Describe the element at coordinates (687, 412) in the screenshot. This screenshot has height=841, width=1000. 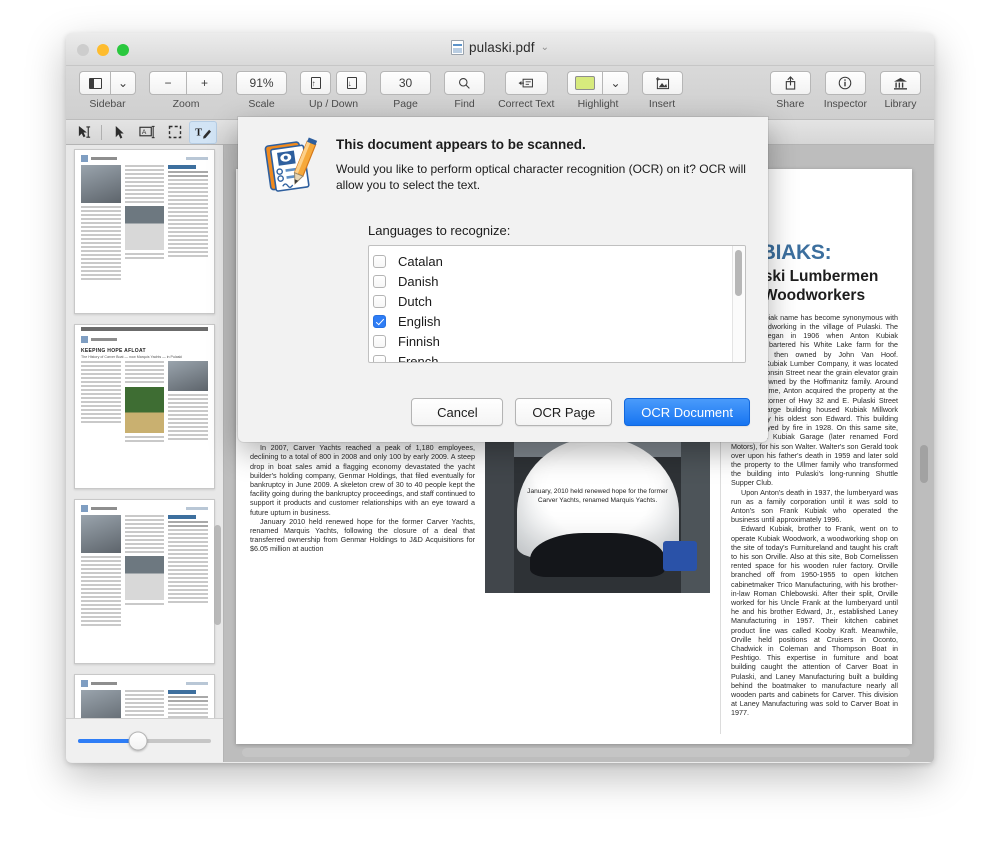
I see `ocr-document-button: OCR Document` at that location.